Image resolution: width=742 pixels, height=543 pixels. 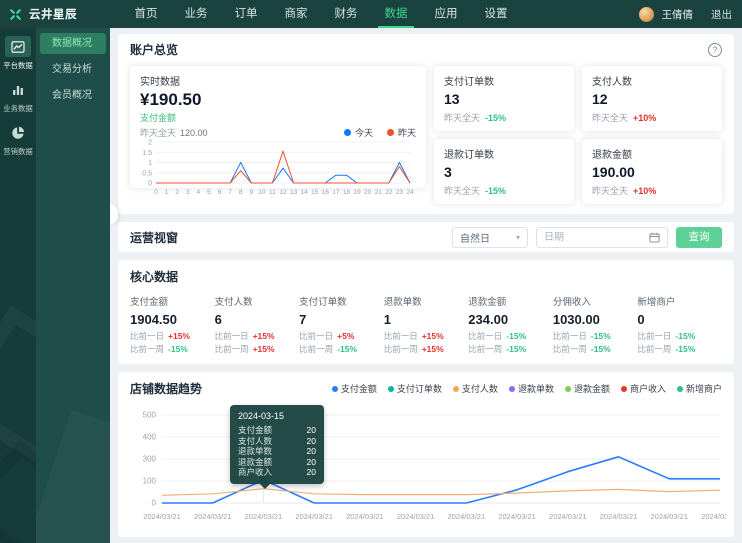 What do you see at coordinates (504, 171) in the screenshot?
I see `stat-card: 退款订单数 3 昨天全天 -15%` at bounding box center [504, 171].